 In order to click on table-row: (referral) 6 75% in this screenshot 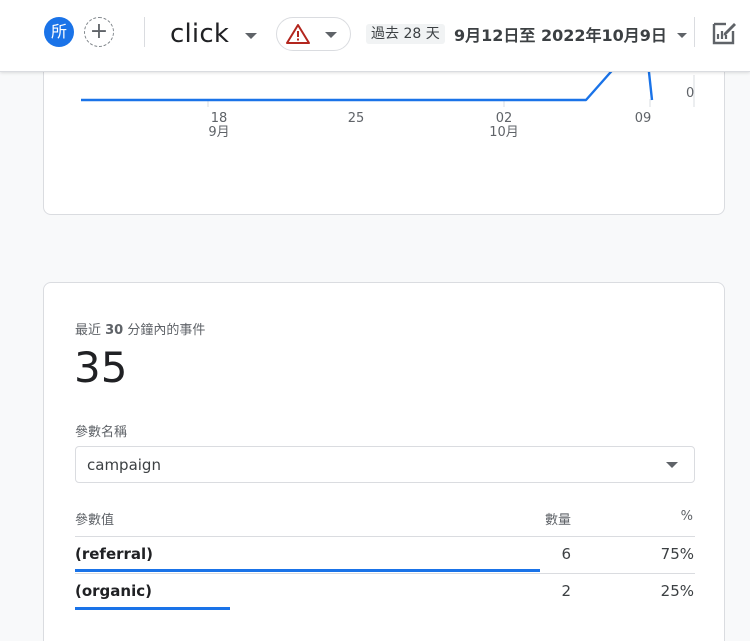, I will do `click(385, 555)`.